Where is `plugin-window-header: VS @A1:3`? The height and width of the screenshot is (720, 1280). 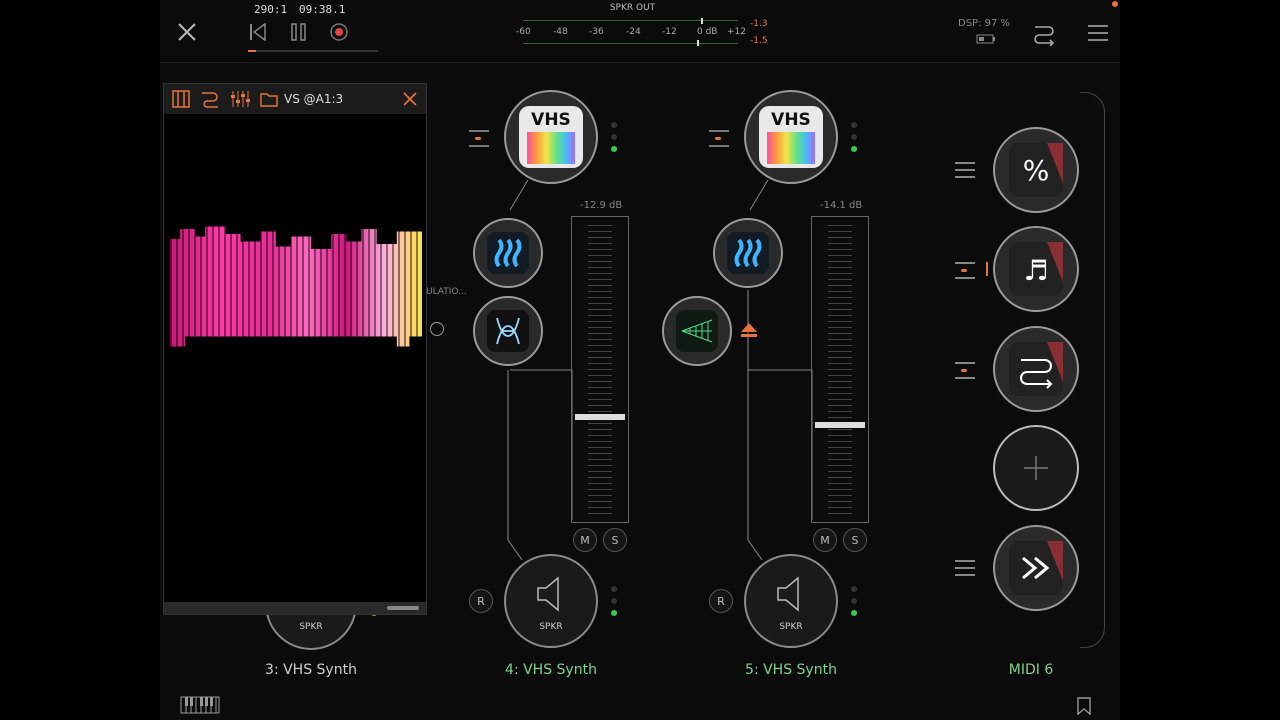
plugin-window-header: VS @A1:3 is located at coordinates (295, 99).